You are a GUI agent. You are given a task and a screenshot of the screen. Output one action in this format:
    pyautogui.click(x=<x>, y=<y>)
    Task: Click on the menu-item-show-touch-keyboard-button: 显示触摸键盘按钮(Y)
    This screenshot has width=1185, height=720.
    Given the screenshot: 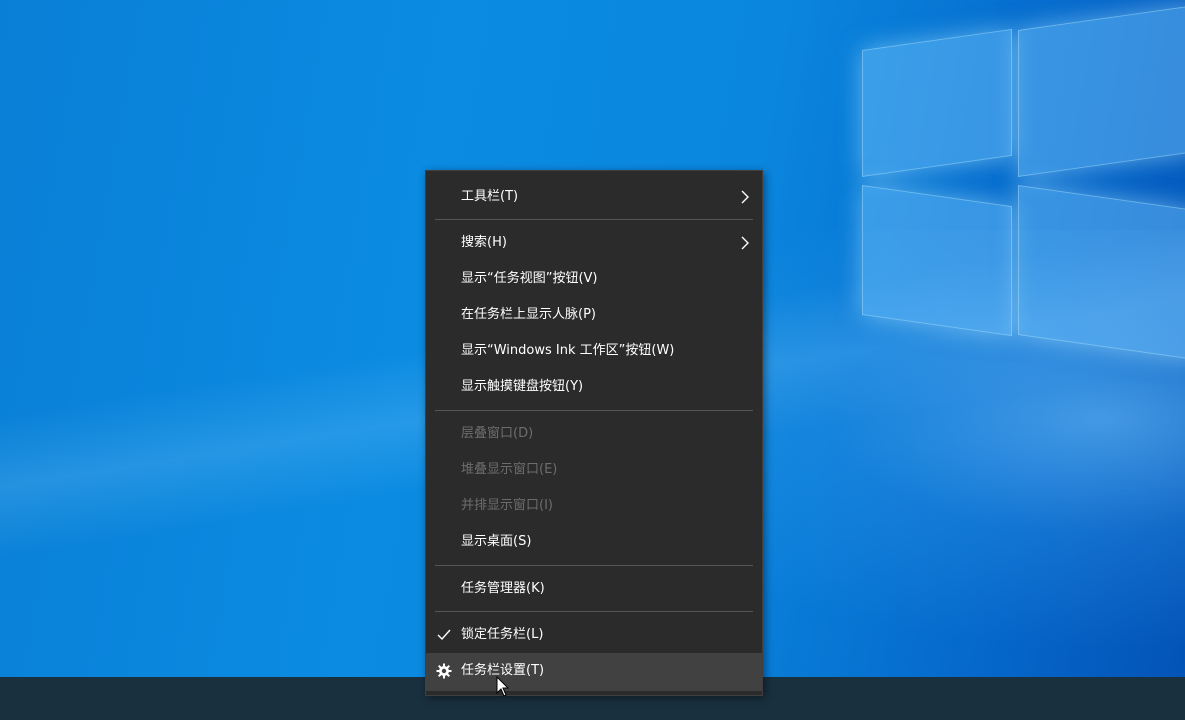 What is the action you would take?
    pyautogui.click(x=594, y=387)
    